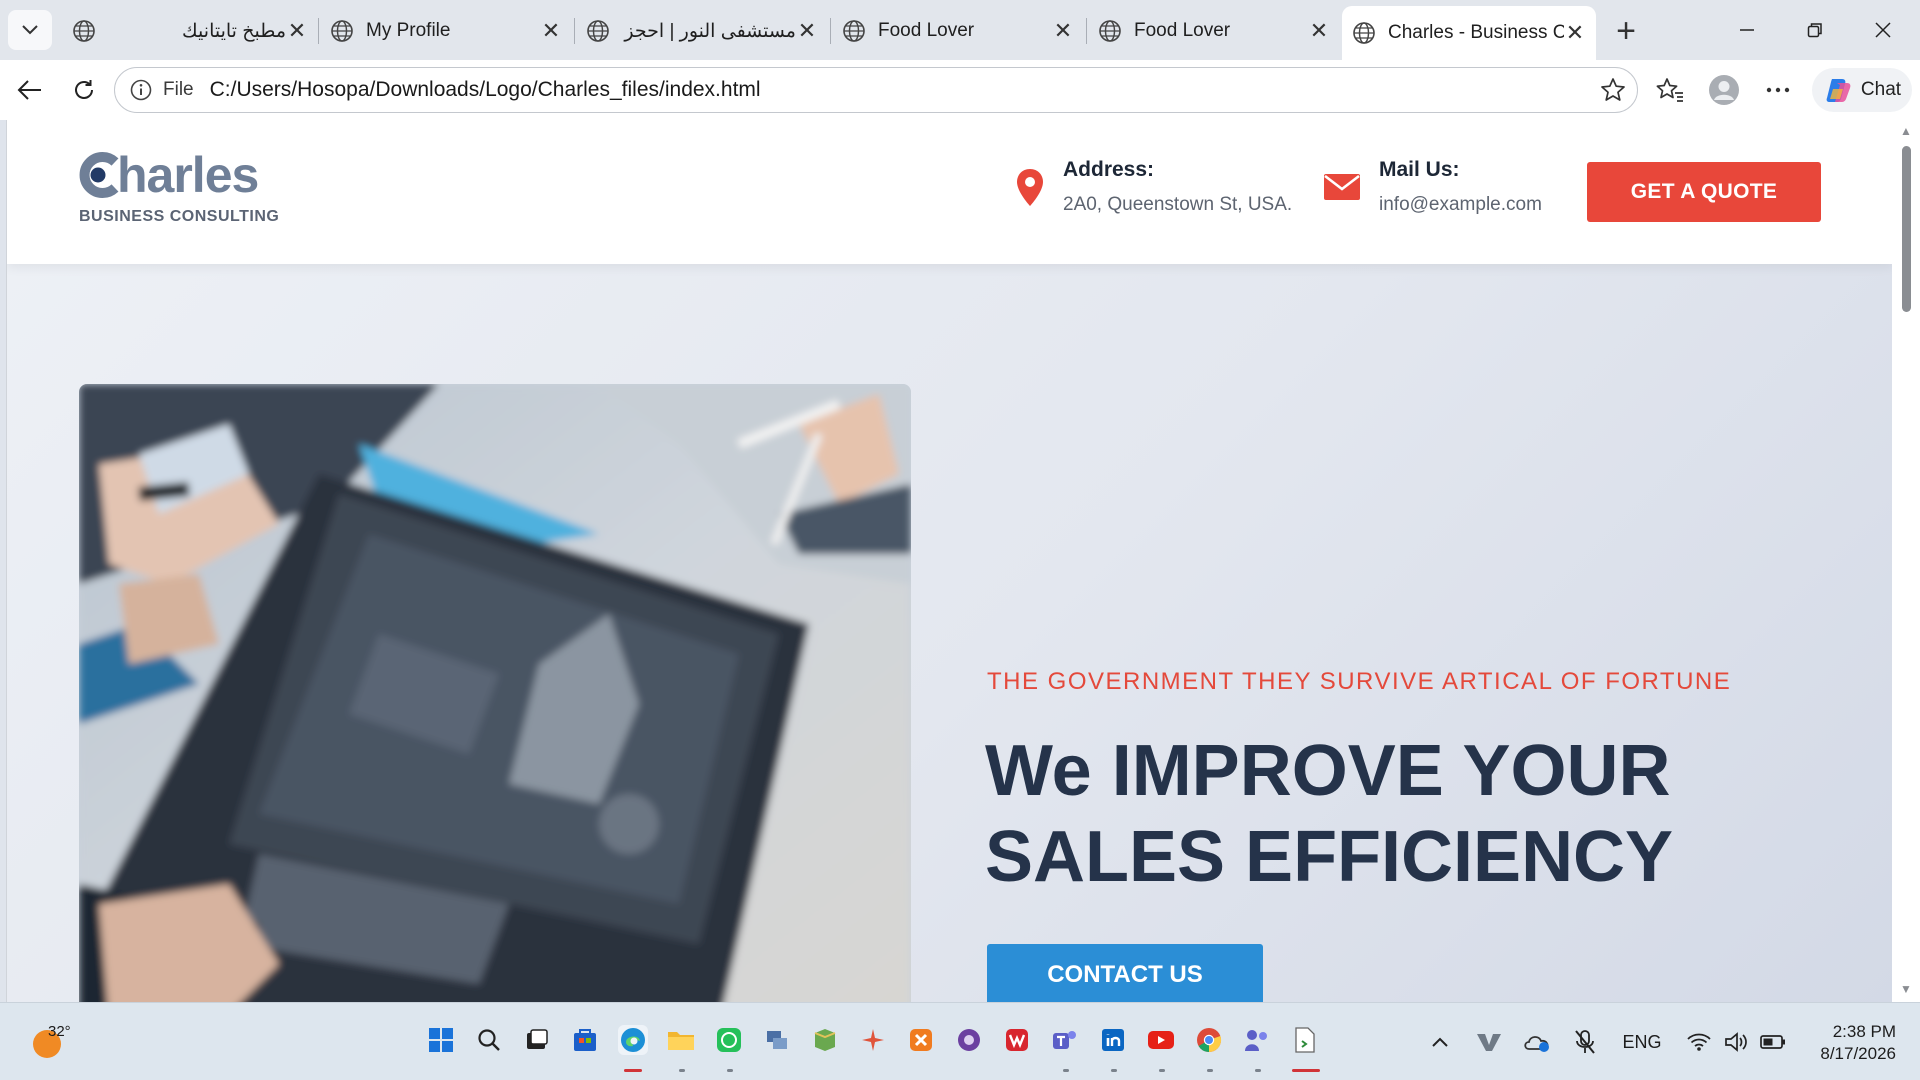  I want to click on copilot-chat-button: Chat, so click(1862, 90).